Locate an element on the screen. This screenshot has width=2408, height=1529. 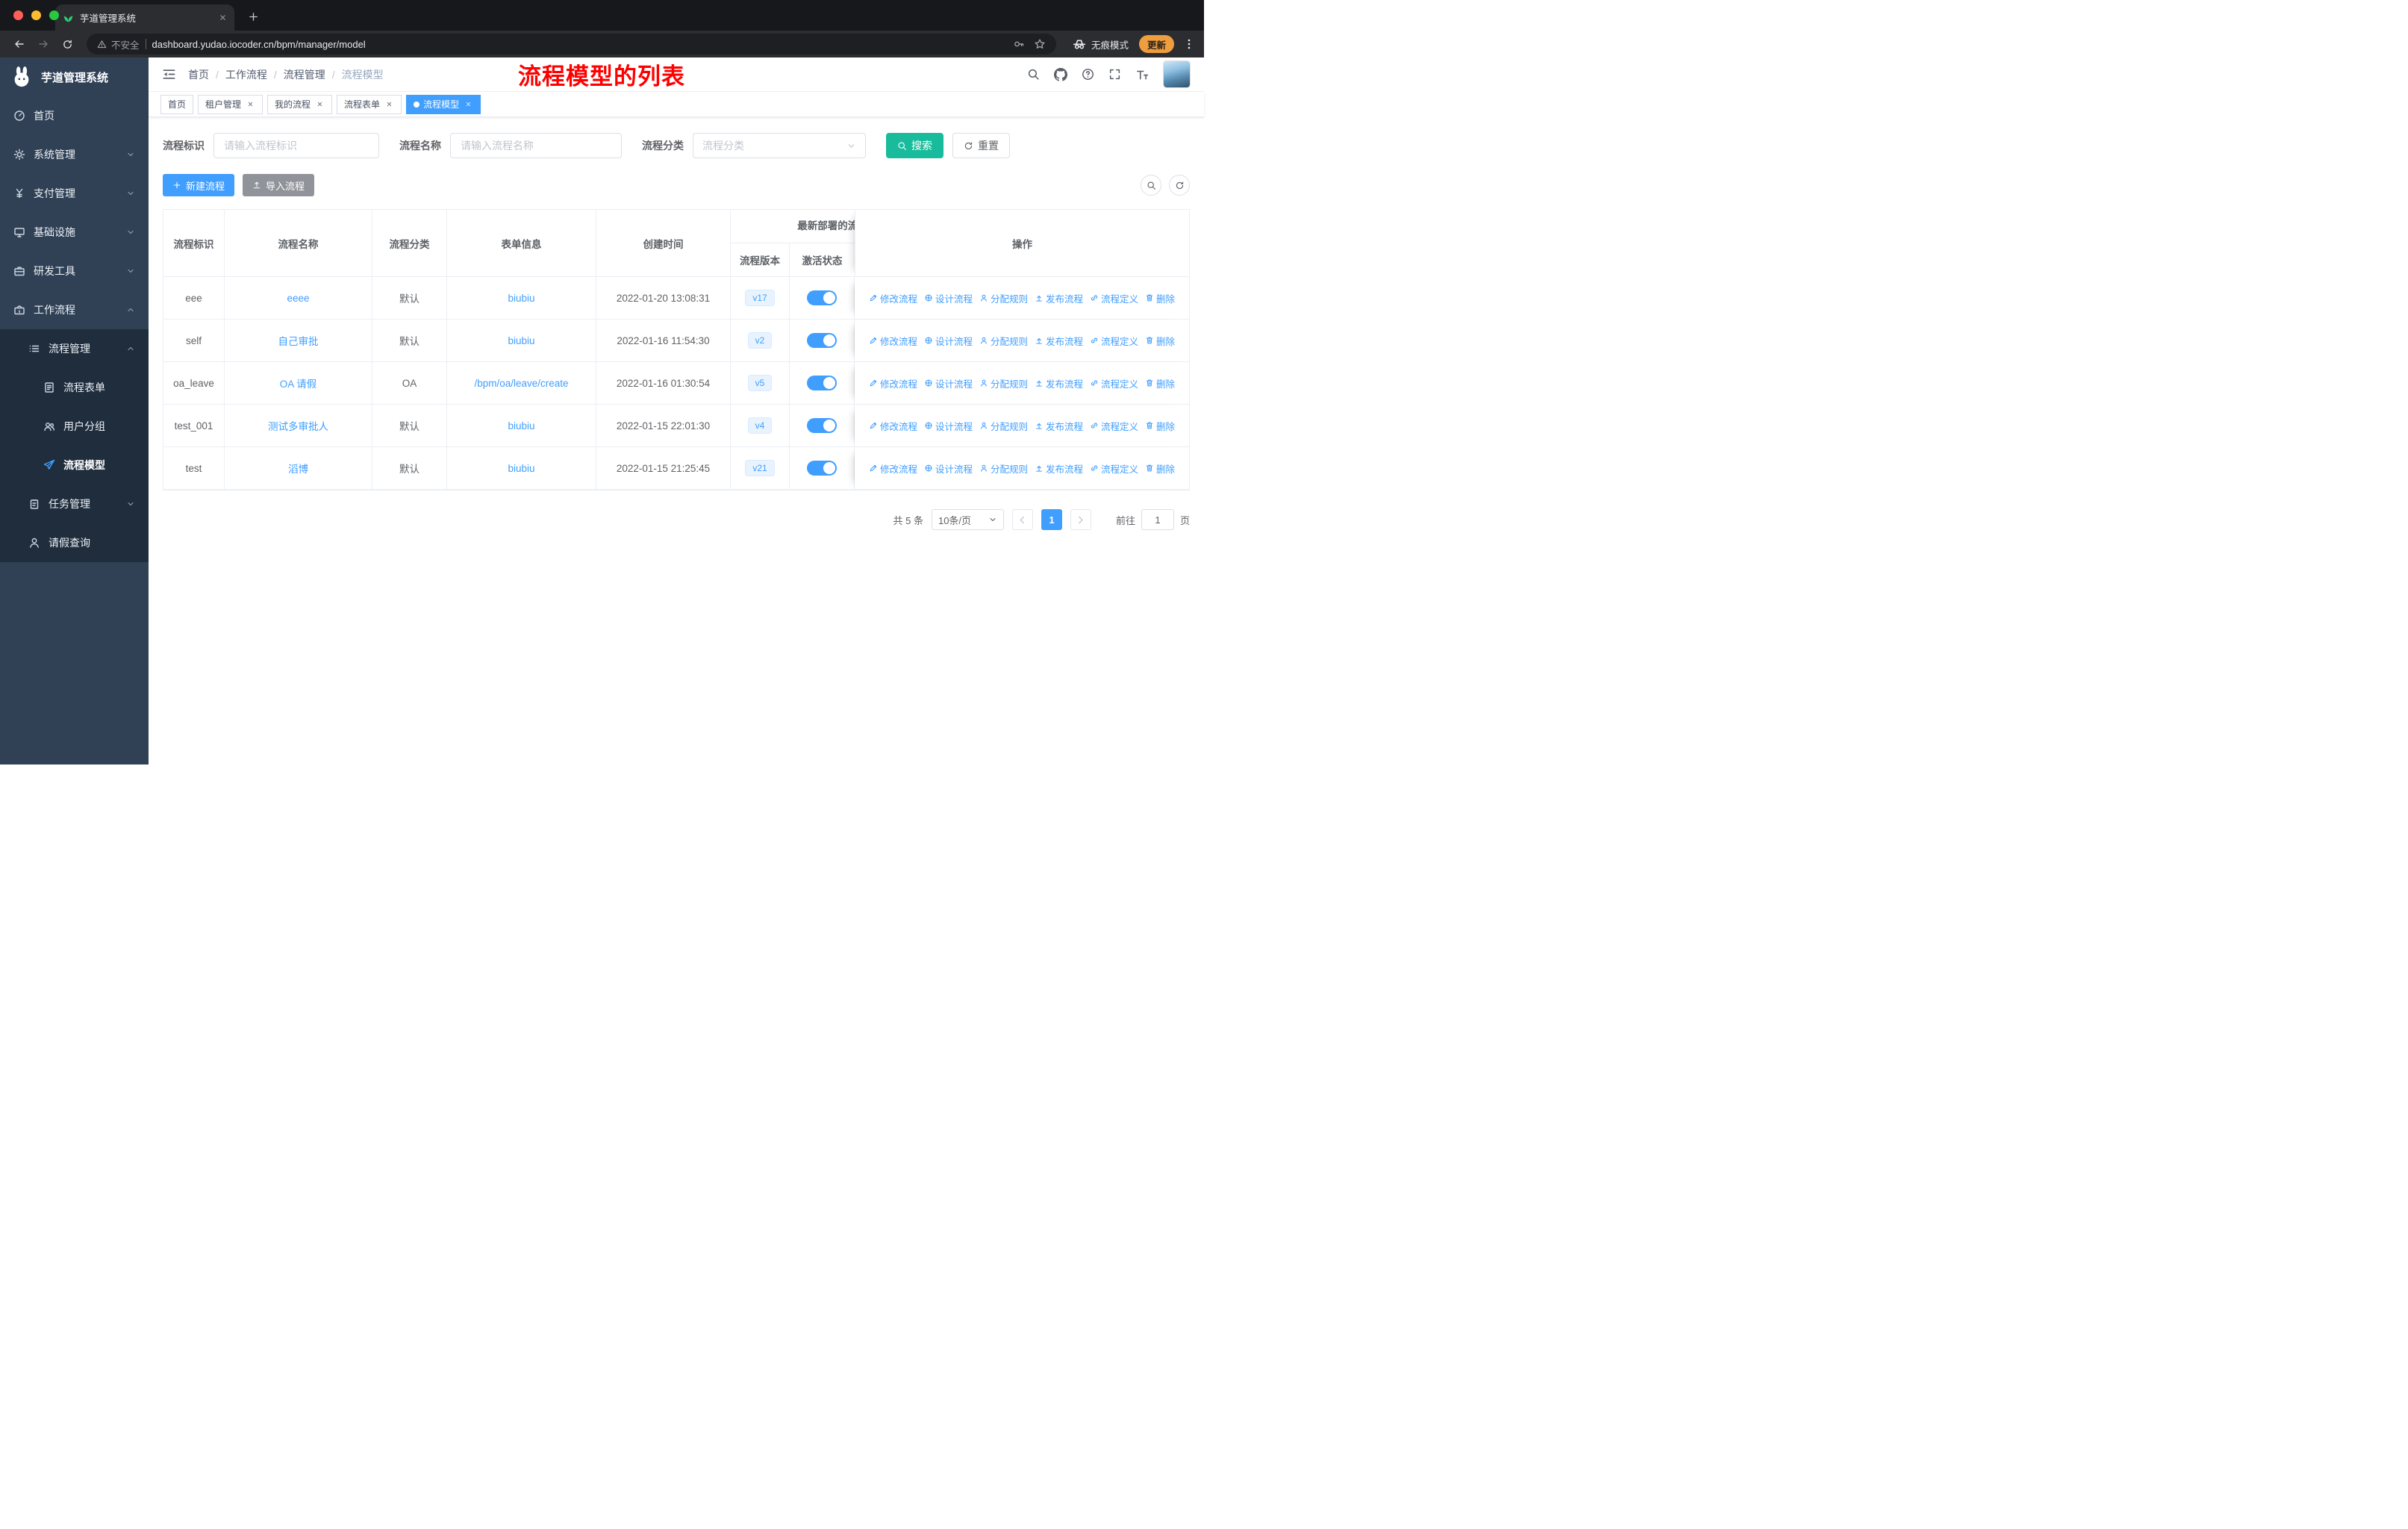
key-icon is located at coordinates (1019, 44).